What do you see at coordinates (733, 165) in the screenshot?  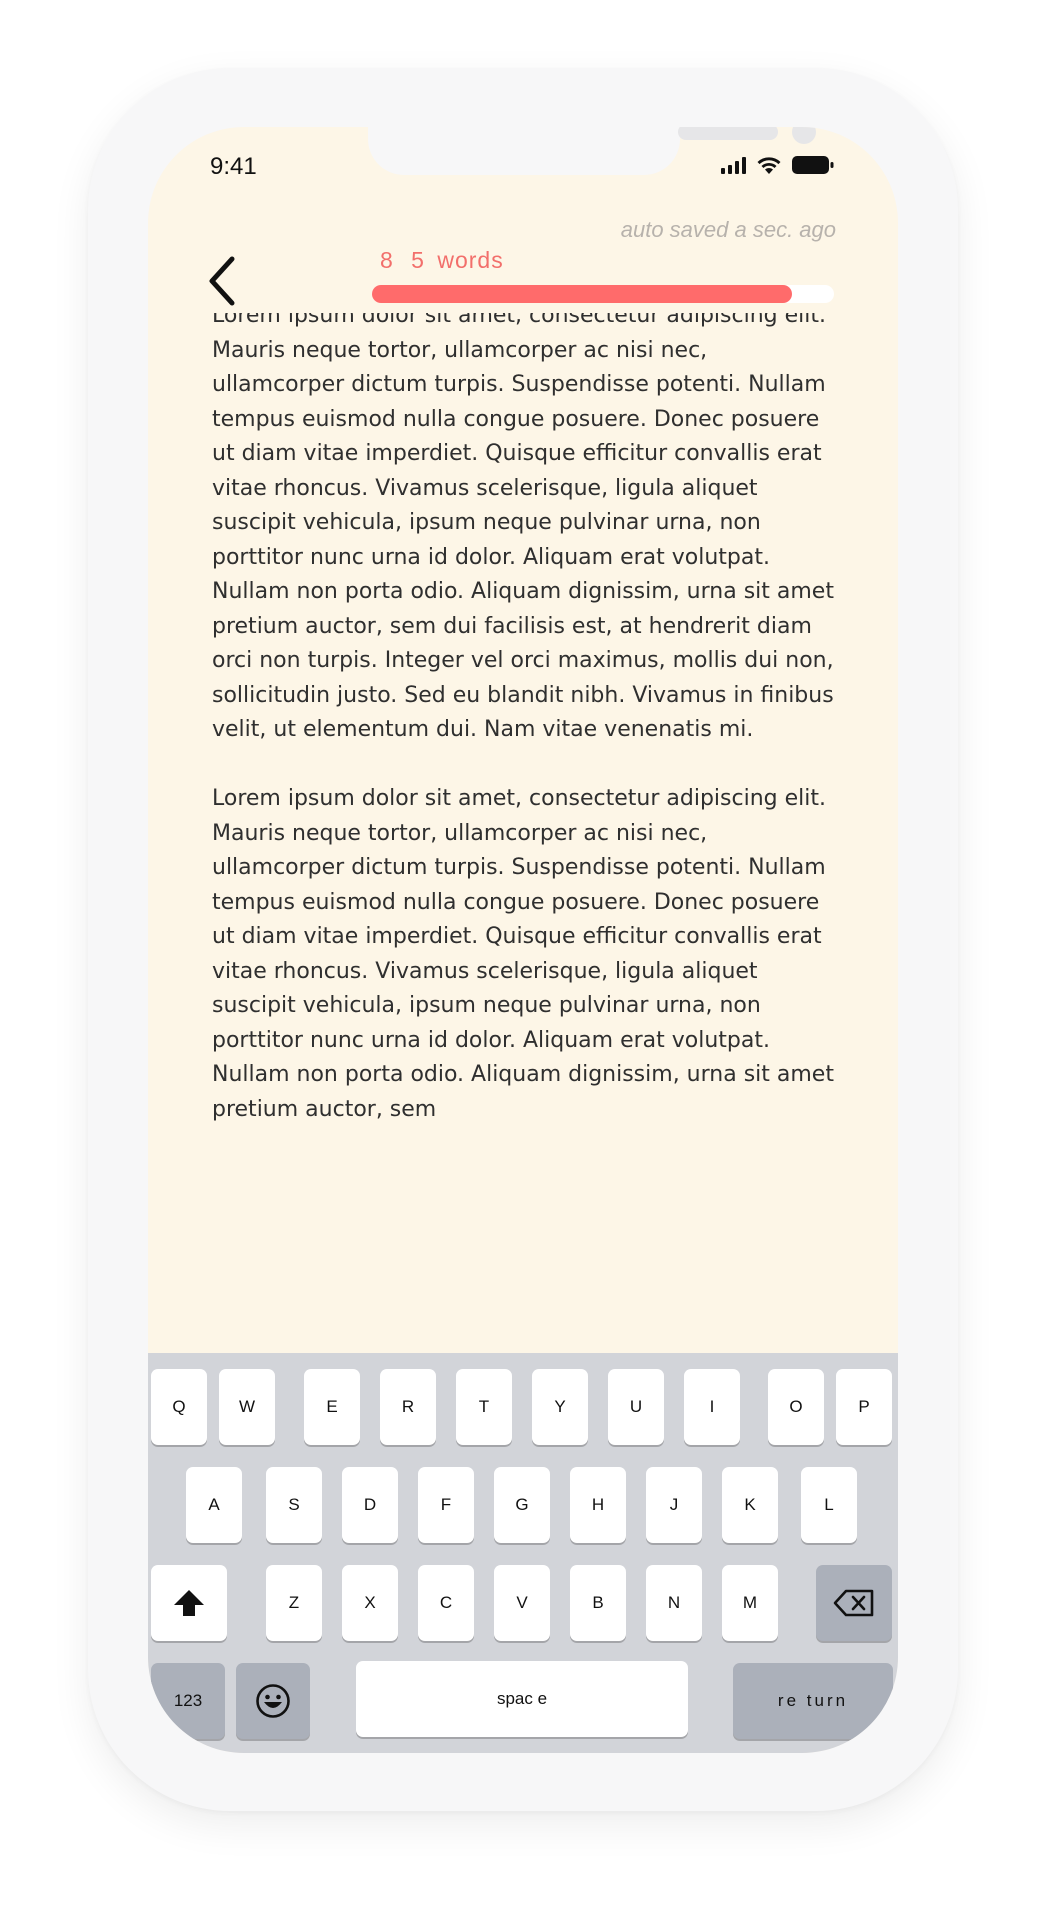 I see `cellular-signal-icon` at bounding box center [733, 165].